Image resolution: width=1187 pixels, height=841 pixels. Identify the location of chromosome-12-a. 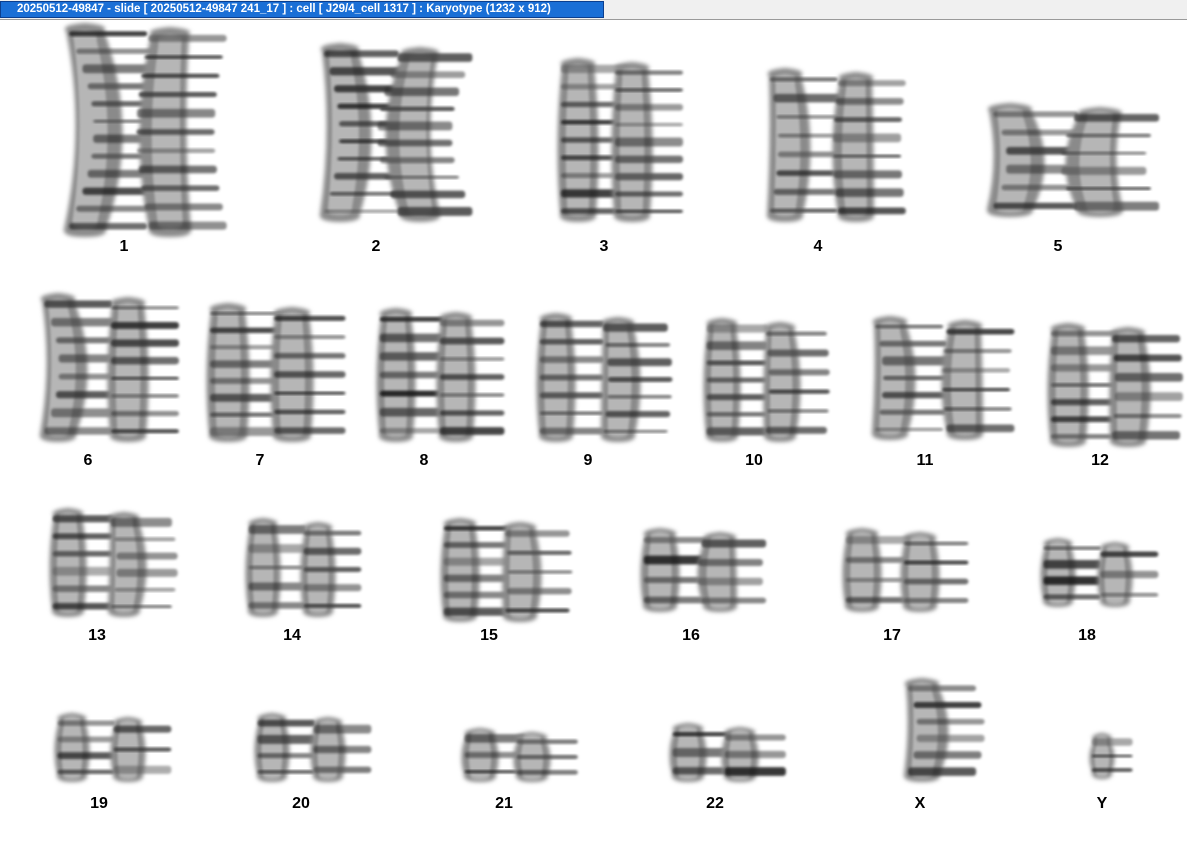
(1083, 385).